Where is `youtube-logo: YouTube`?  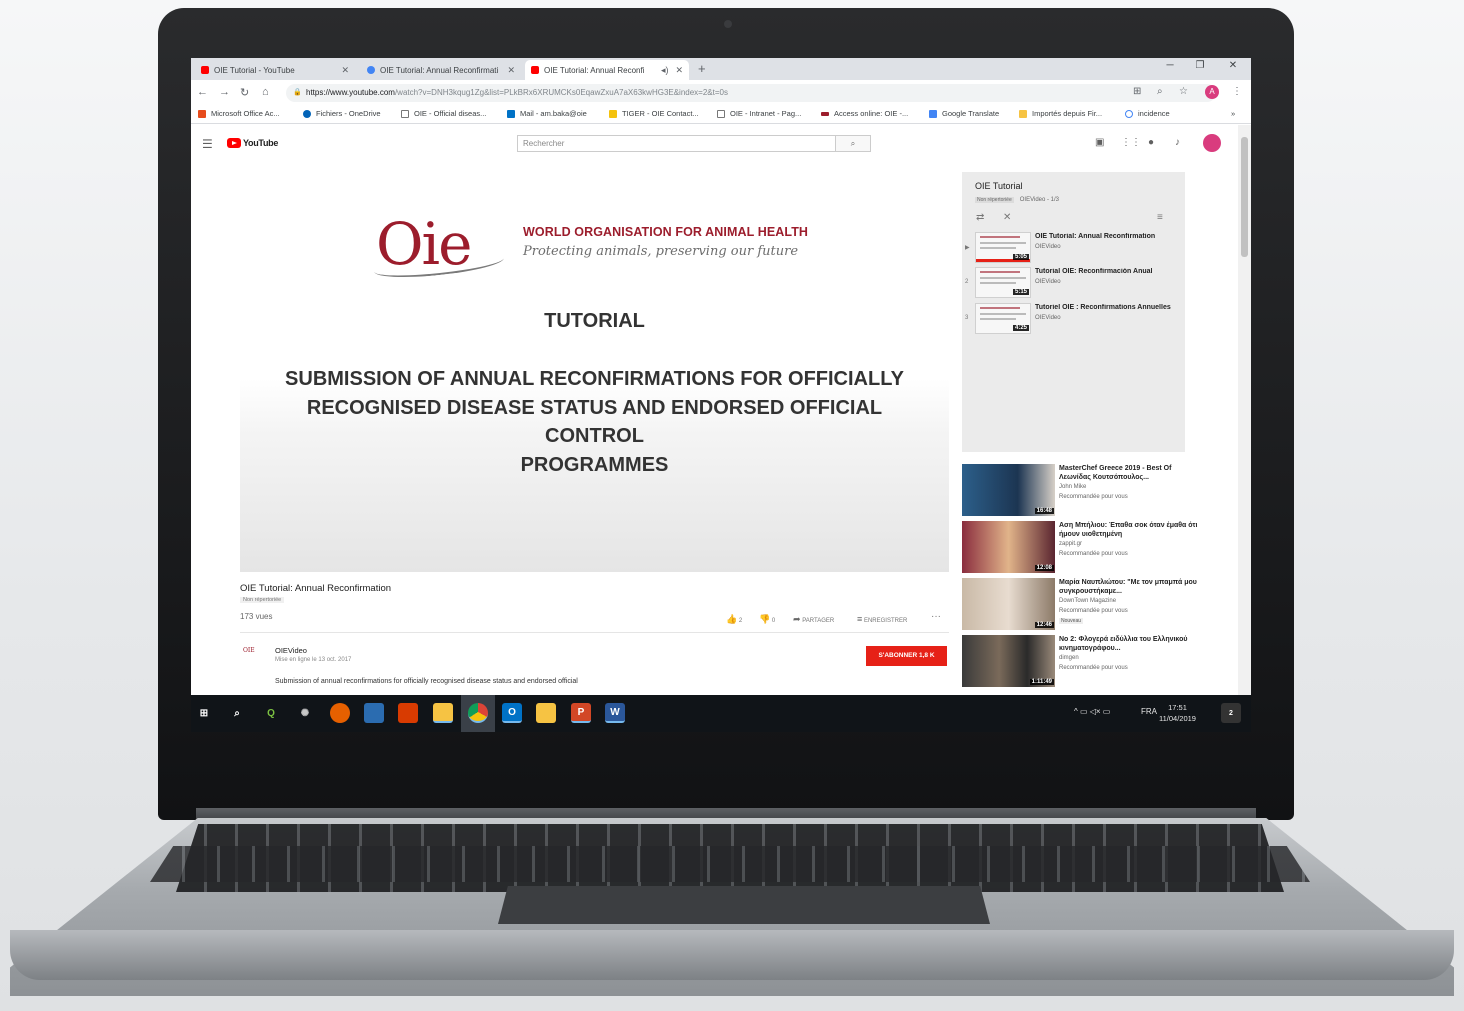 youtube-logo: YouTube is located at coordinates (252, 143).